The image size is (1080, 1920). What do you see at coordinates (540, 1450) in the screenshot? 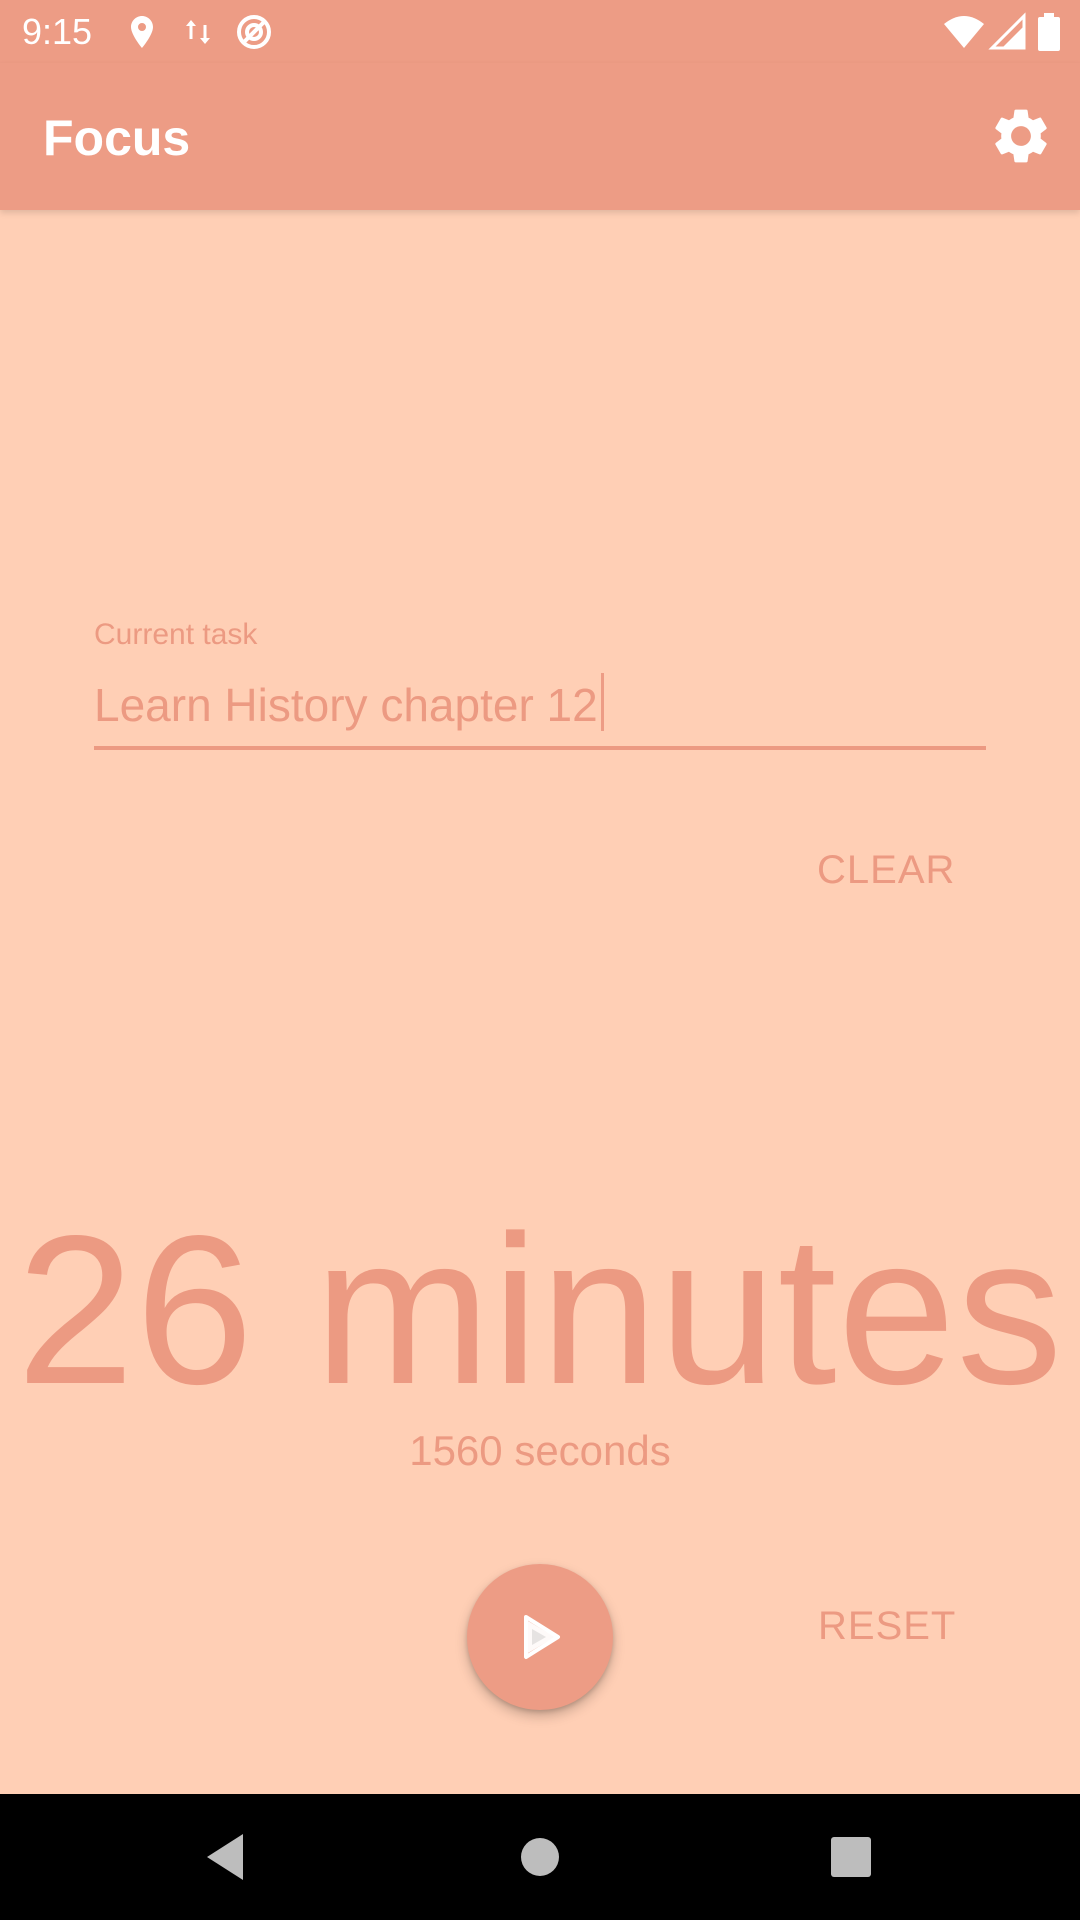
I see `timer-seconds: 1560 seconds` at bounding box center [540, 1450].